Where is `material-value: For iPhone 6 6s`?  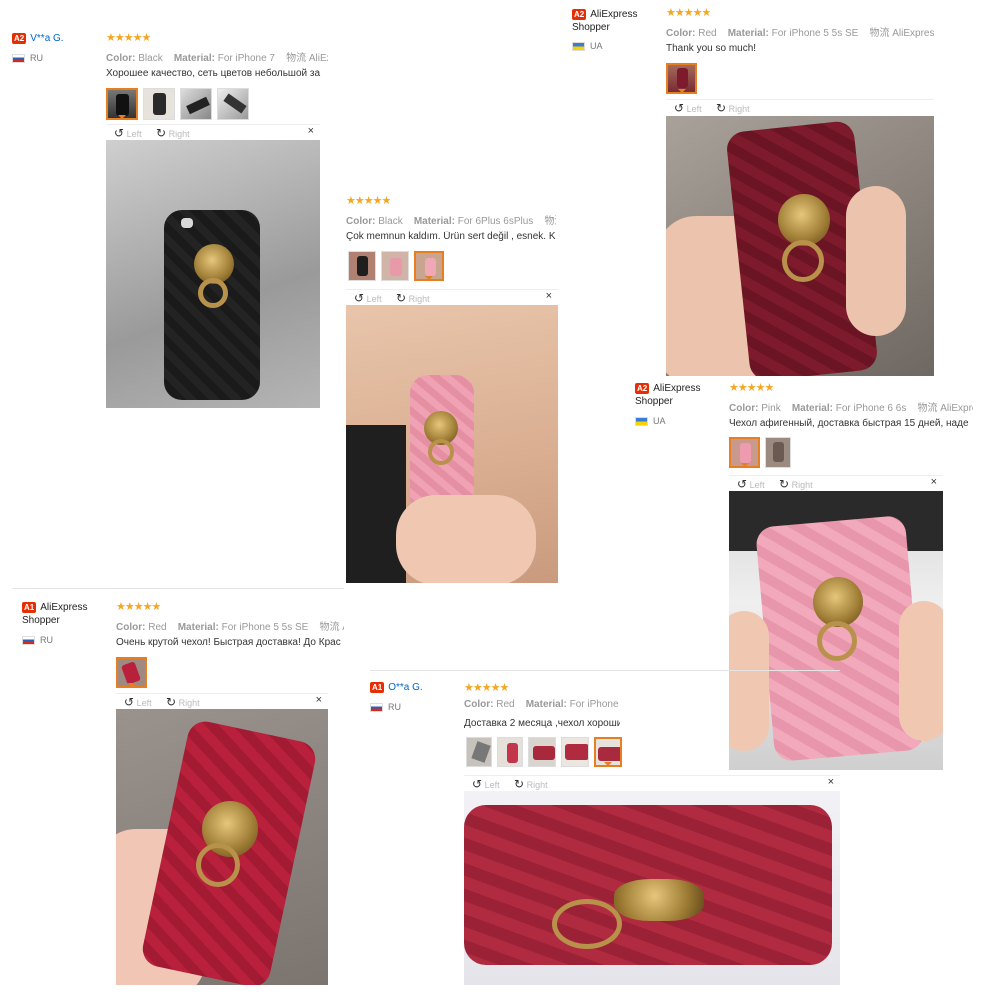
material-value: For iPhone 6 6s is located at coordinates (871, 408).